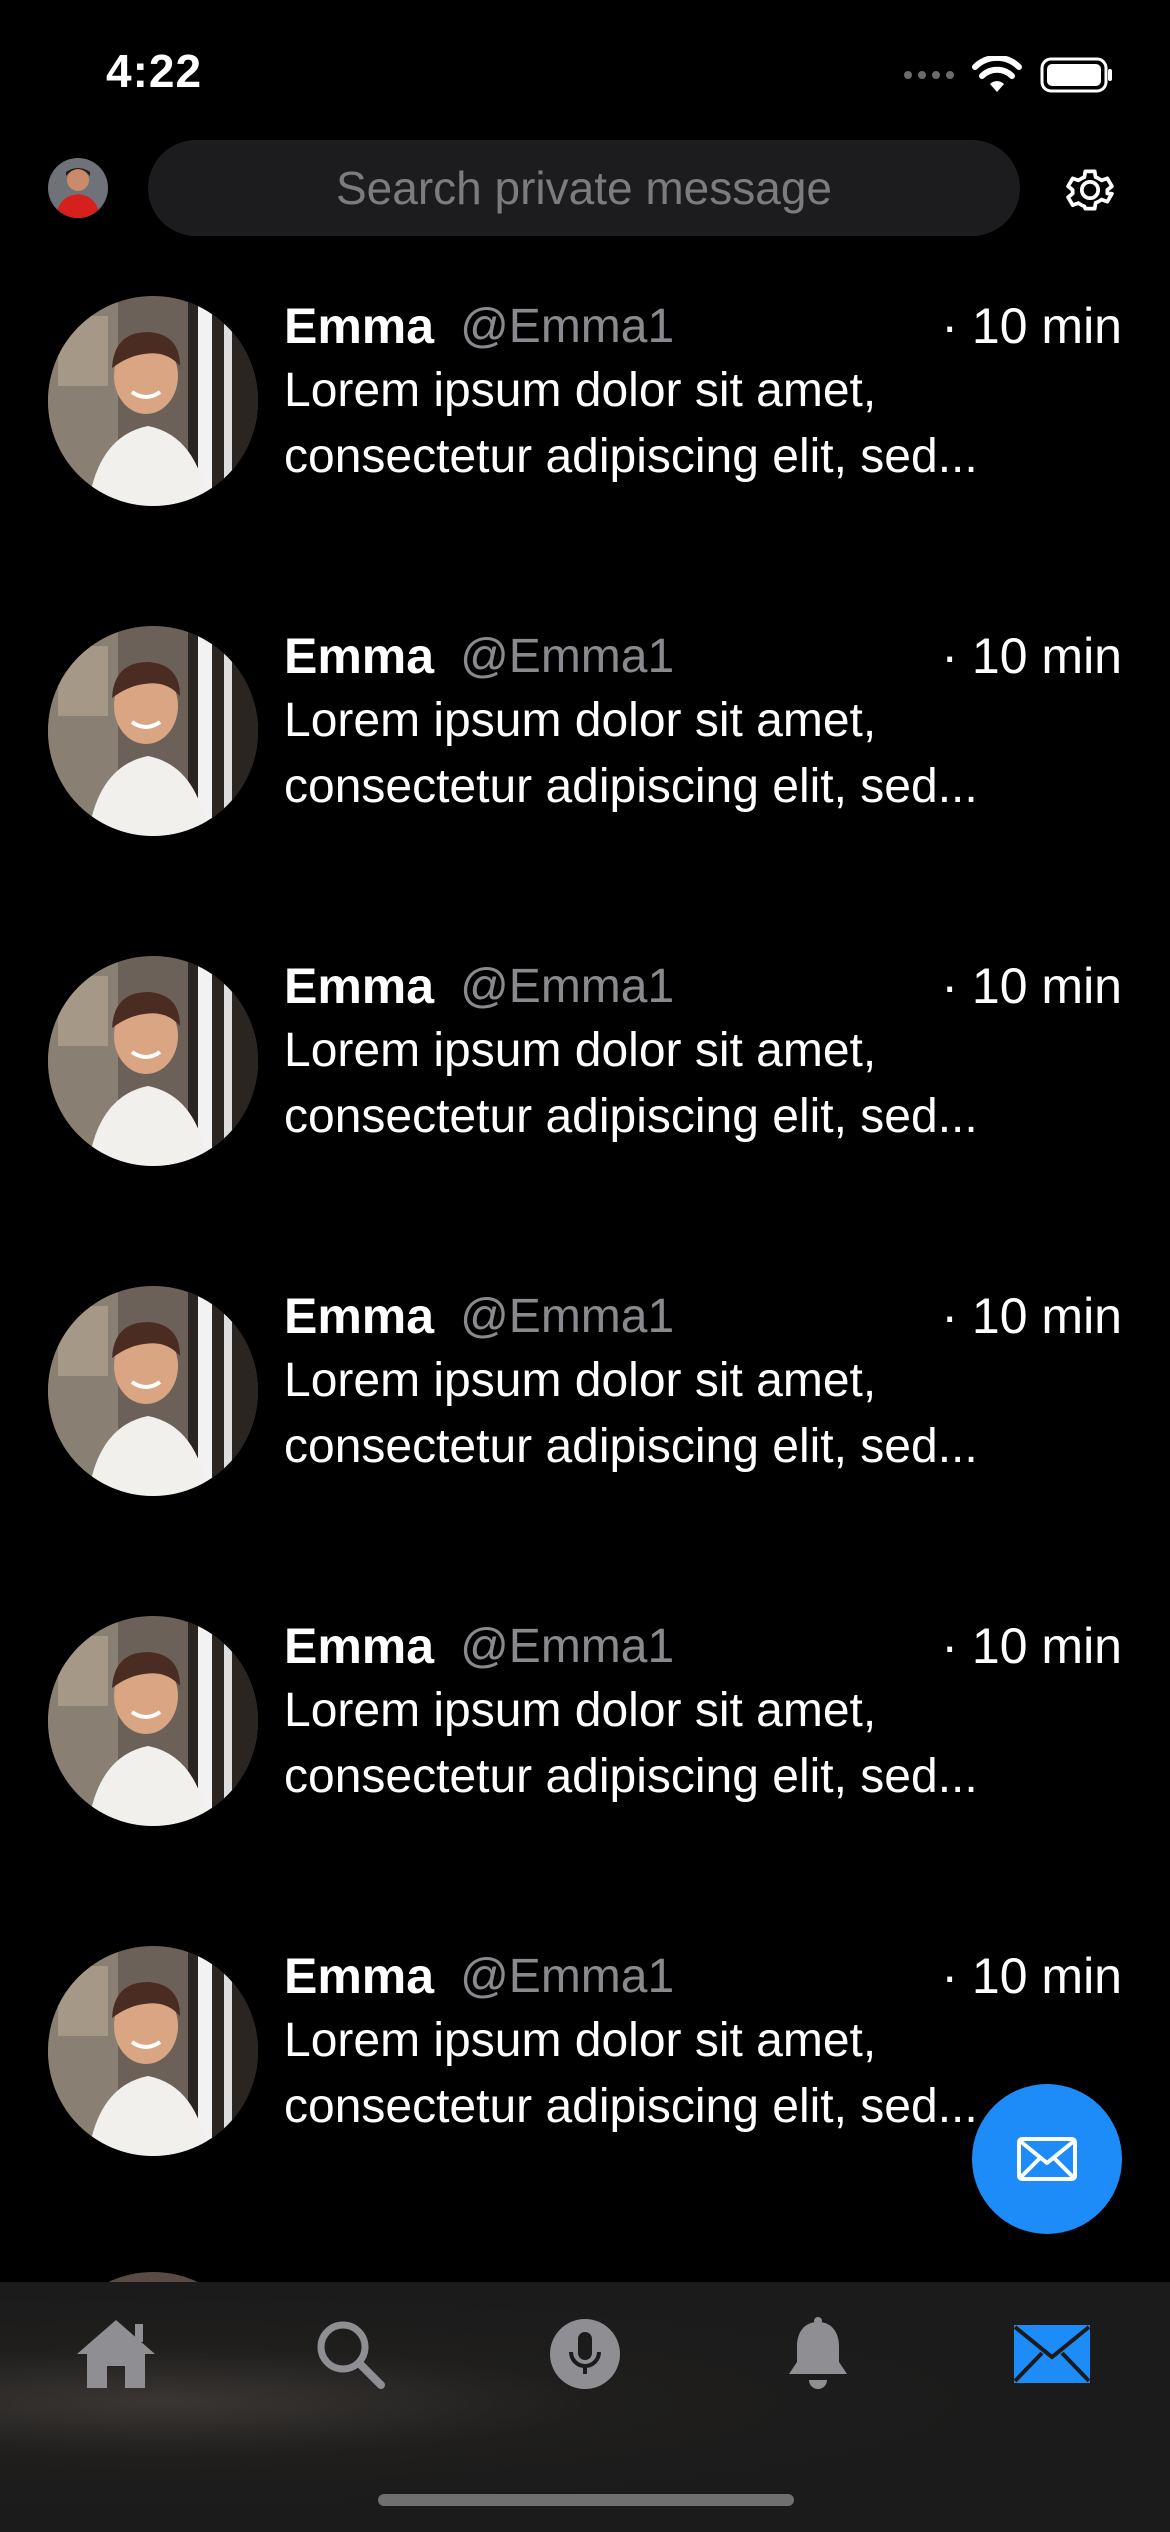 The width and height of the screenshot is (1170, 2532). I want to click on tab-search, so click(350, 2354).